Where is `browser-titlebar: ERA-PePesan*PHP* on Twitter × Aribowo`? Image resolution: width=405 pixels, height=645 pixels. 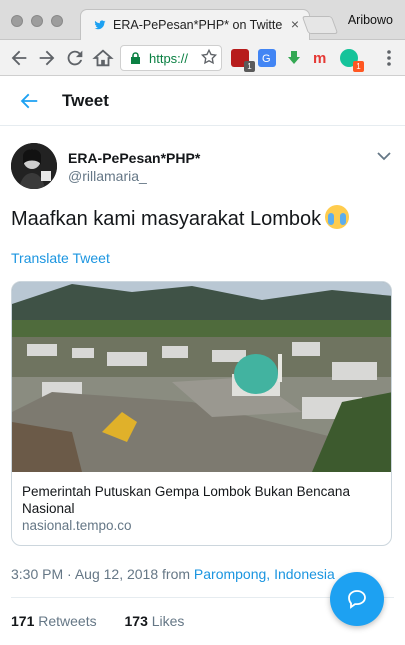 browser-titlebar: ERA-PePesan*PHP* on Twitter × Aribowo is located at coordinates (202, 20).